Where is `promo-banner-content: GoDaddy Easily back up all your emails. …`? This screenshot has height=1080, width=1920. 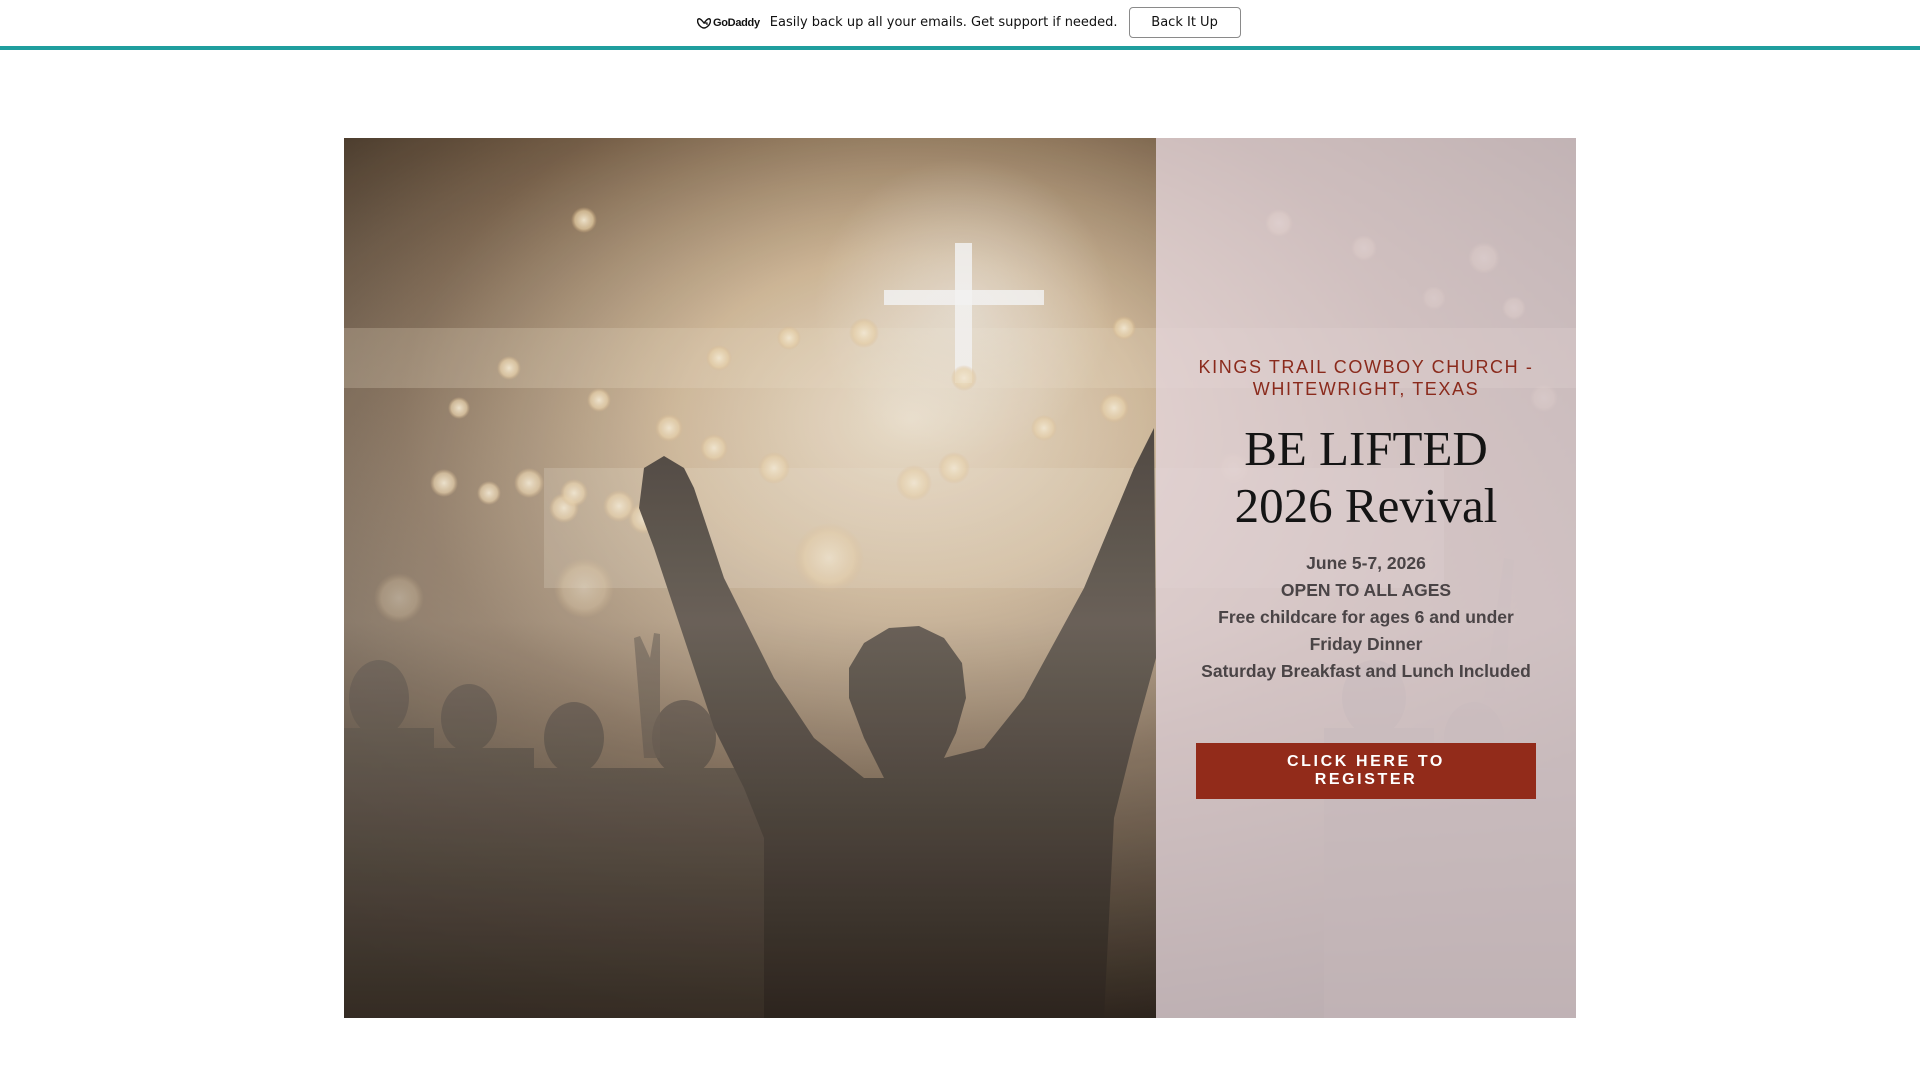
promo-banner-content: GoDaddy Easily back up all your emails. … is located at coordinates (969, 22).